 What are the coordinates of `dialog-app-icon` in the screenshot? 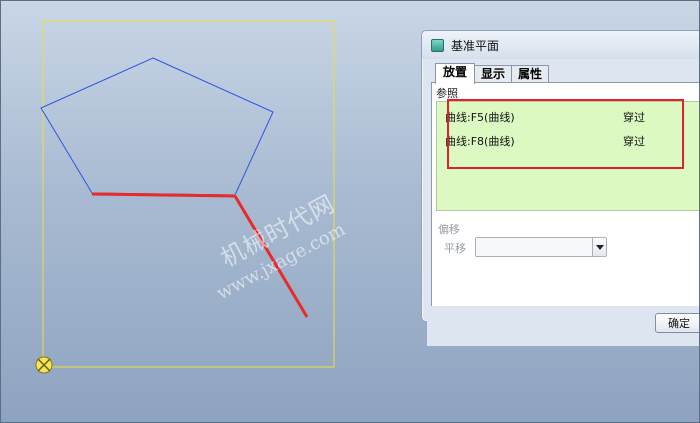 It's located at (437, 45).